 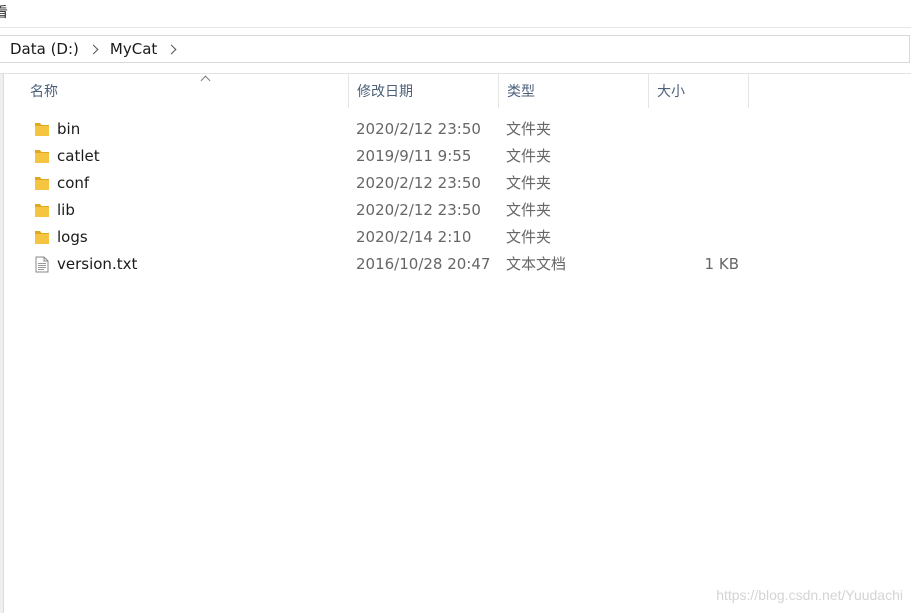 What do you see at coordinates (205, 80) in the screenshot?
I see `sort-ascending-icon` at bounding box center [205, 80].